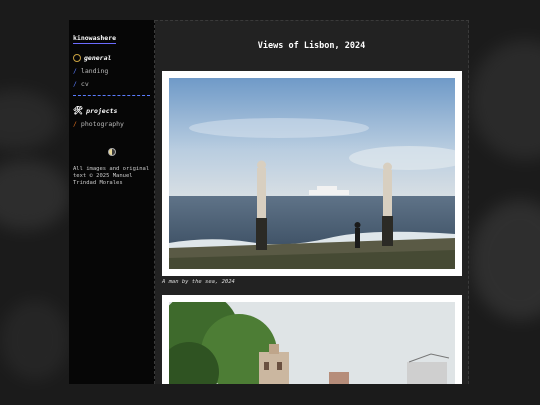  What do you see at coordinates (198, 282) in the screenshot?
I see `photo-caption: A man by the sea, 2024` at bounding box center [198, 282].